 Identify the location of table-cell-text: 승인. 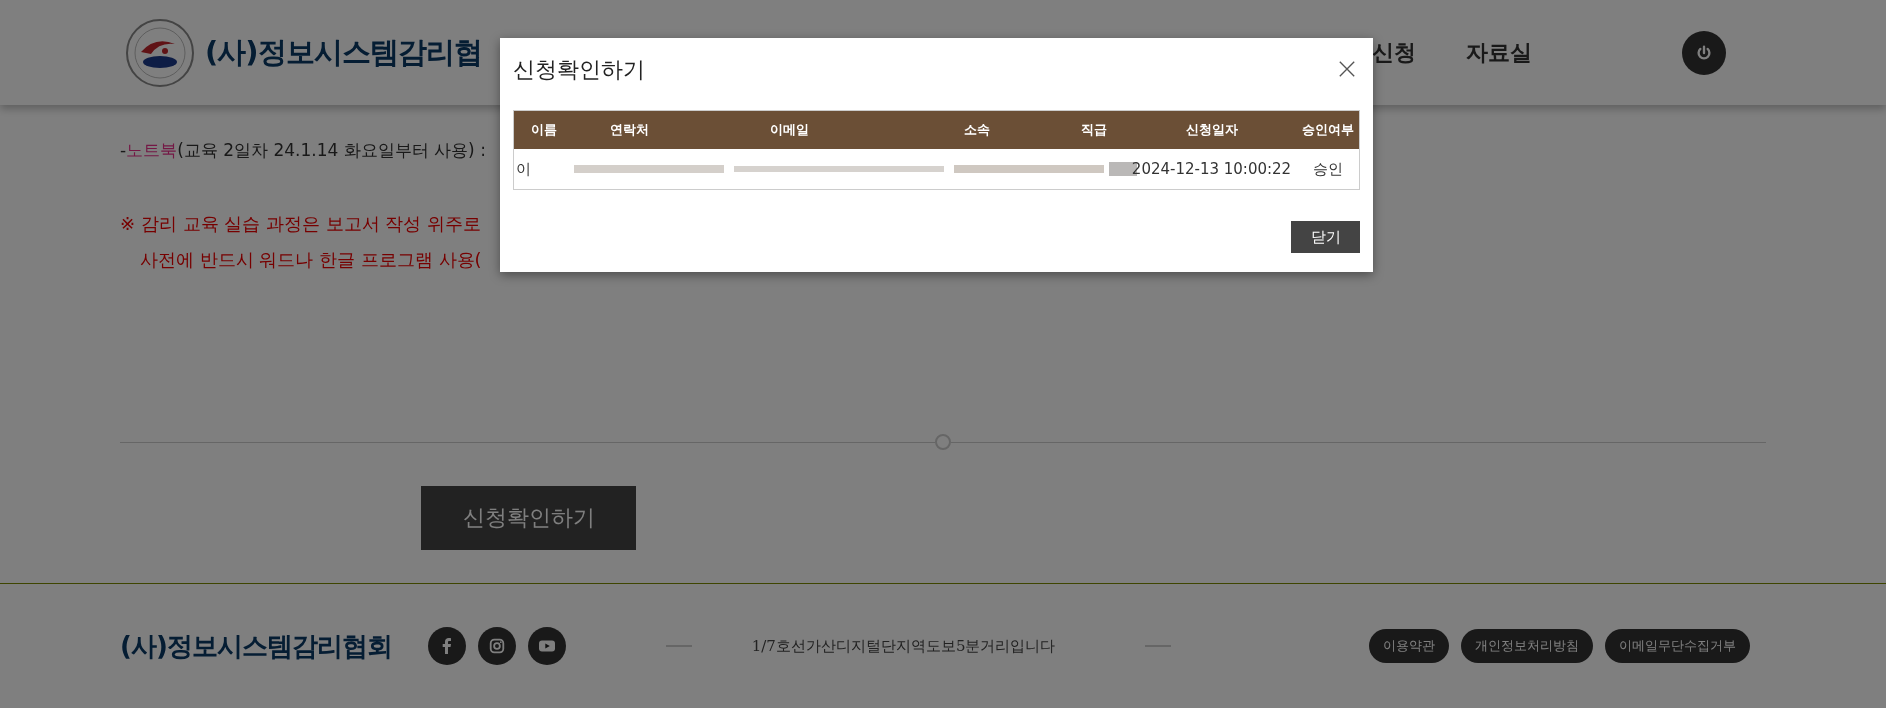
(1327, 169).